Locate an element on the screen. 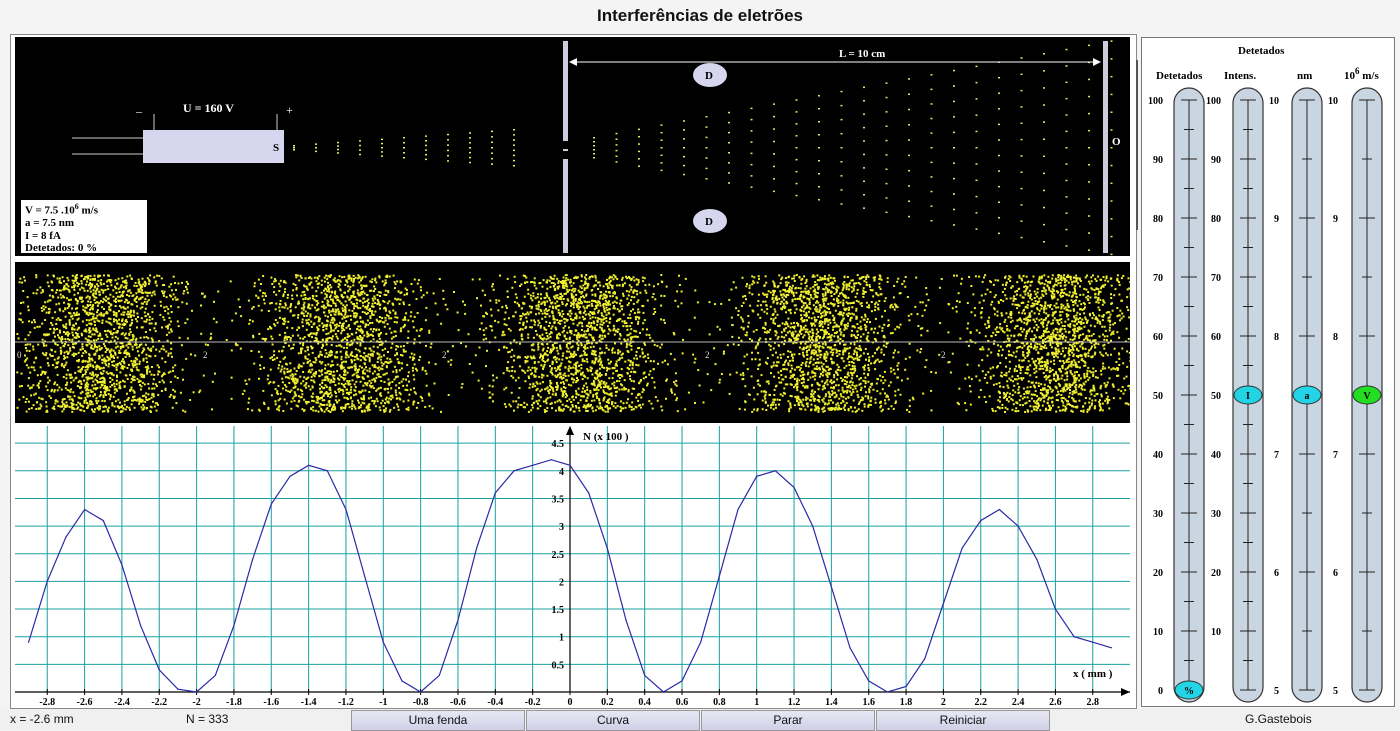 The height and width of the screenshot is (731, 1400). slit-upper is located at coordinates (565, 145).